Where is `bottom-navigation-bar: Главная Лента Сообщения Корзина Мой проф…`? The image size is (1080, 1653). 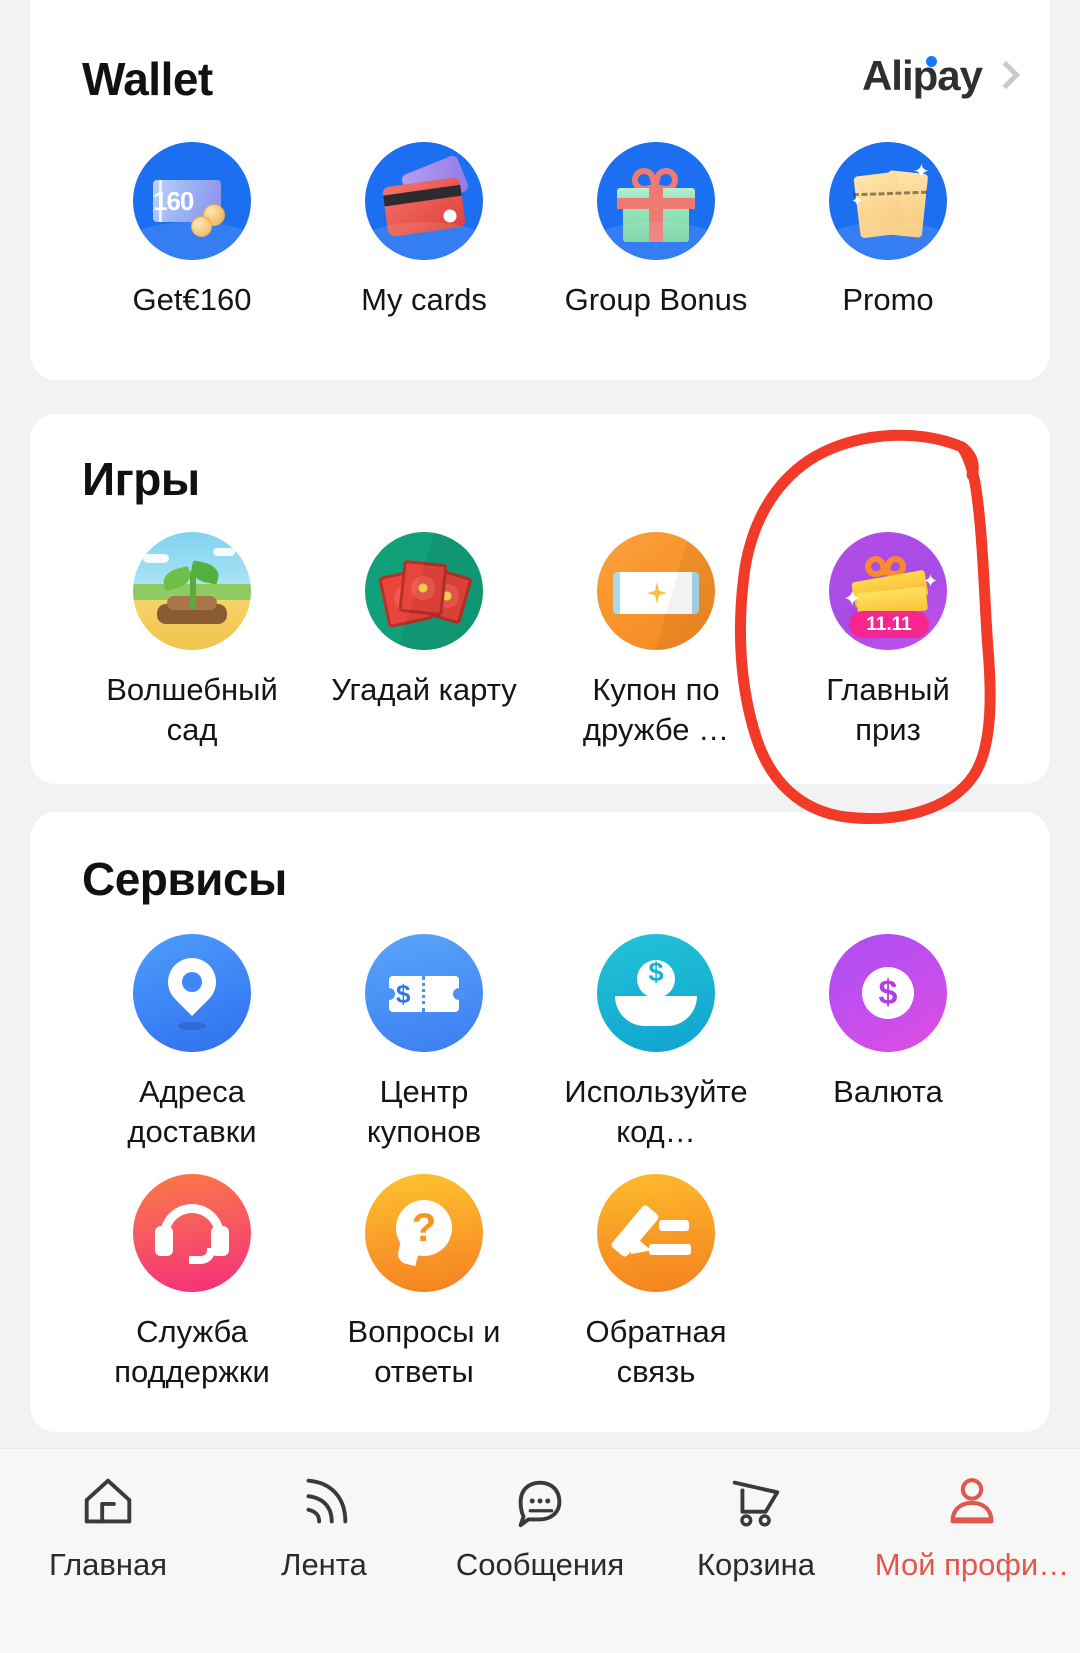
bottom-navigation-bar: Главная Лента Сообщения Корзина Мой проф… is located at coordinates (540, 1550).